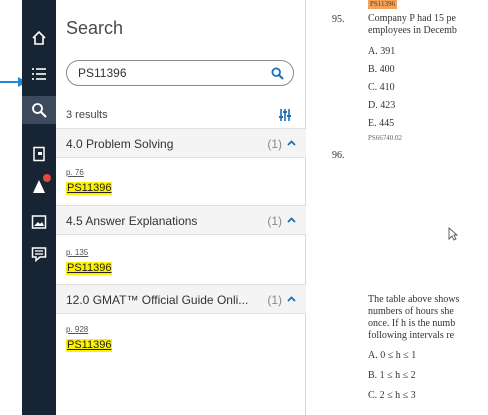 The width and height of the screenshot is (488, 415). I want to click on answer-option: C. 2 ≤ h ≤ 3, so click(392, 395).